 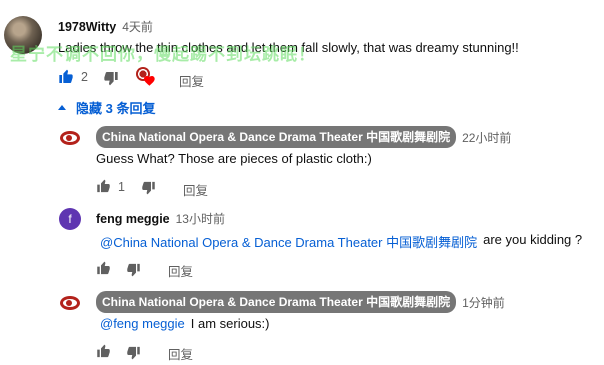 What do you see at coordinates (84, 77) in the screenshot?
I see `like-count: 2` at bounding box center [84, 77].